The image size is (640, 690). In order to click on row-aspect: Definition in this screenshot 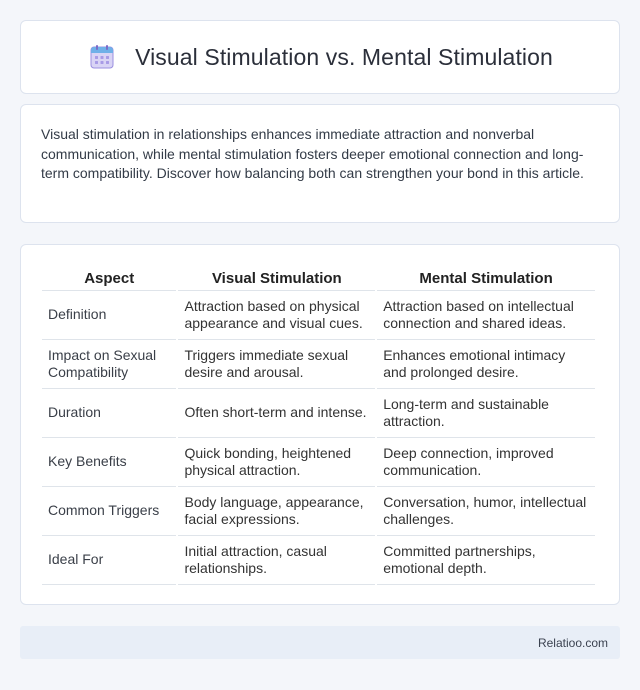, I will do `click(109, 315)`.